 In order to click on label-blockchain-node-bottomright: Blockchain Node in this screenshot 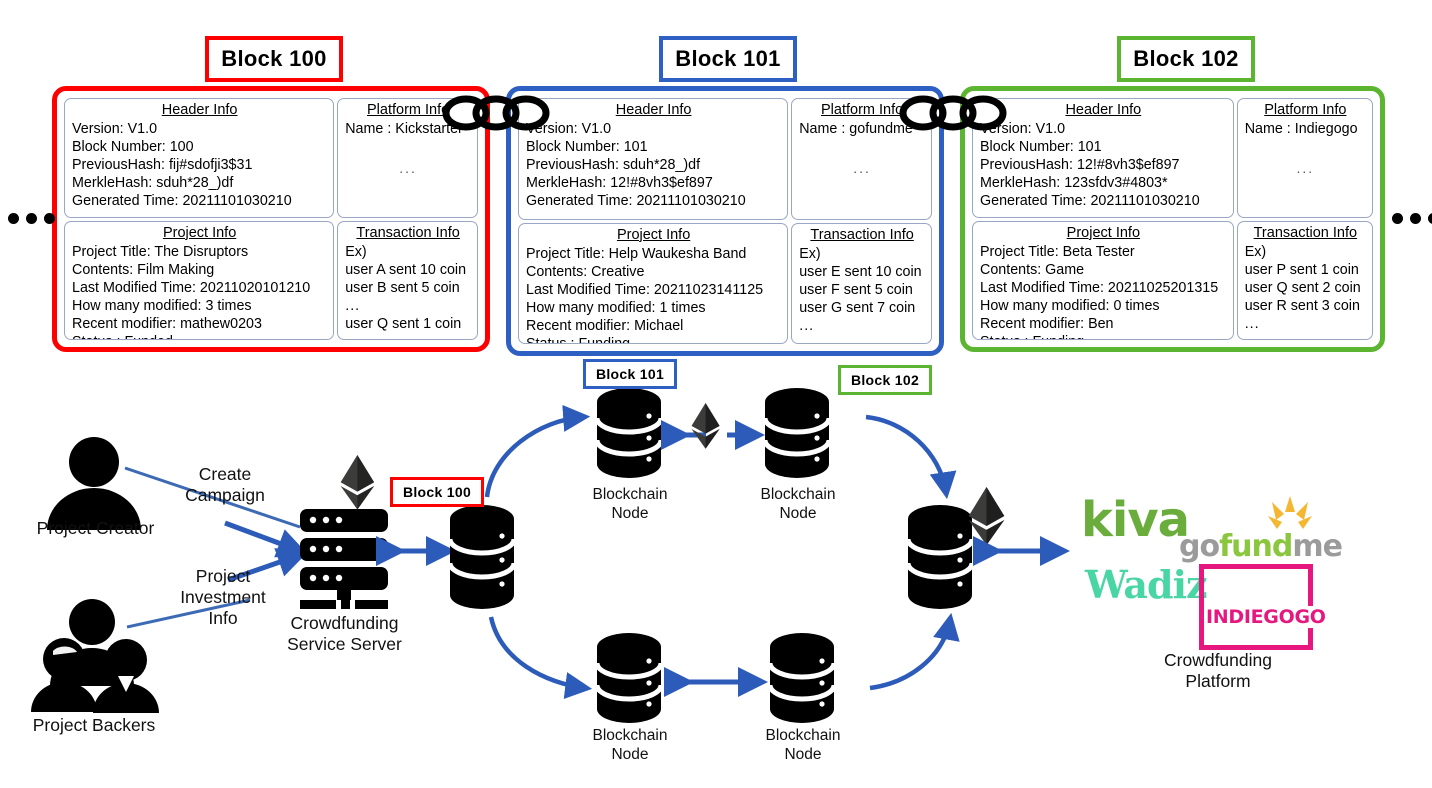, I will do `click(803, 745)`.